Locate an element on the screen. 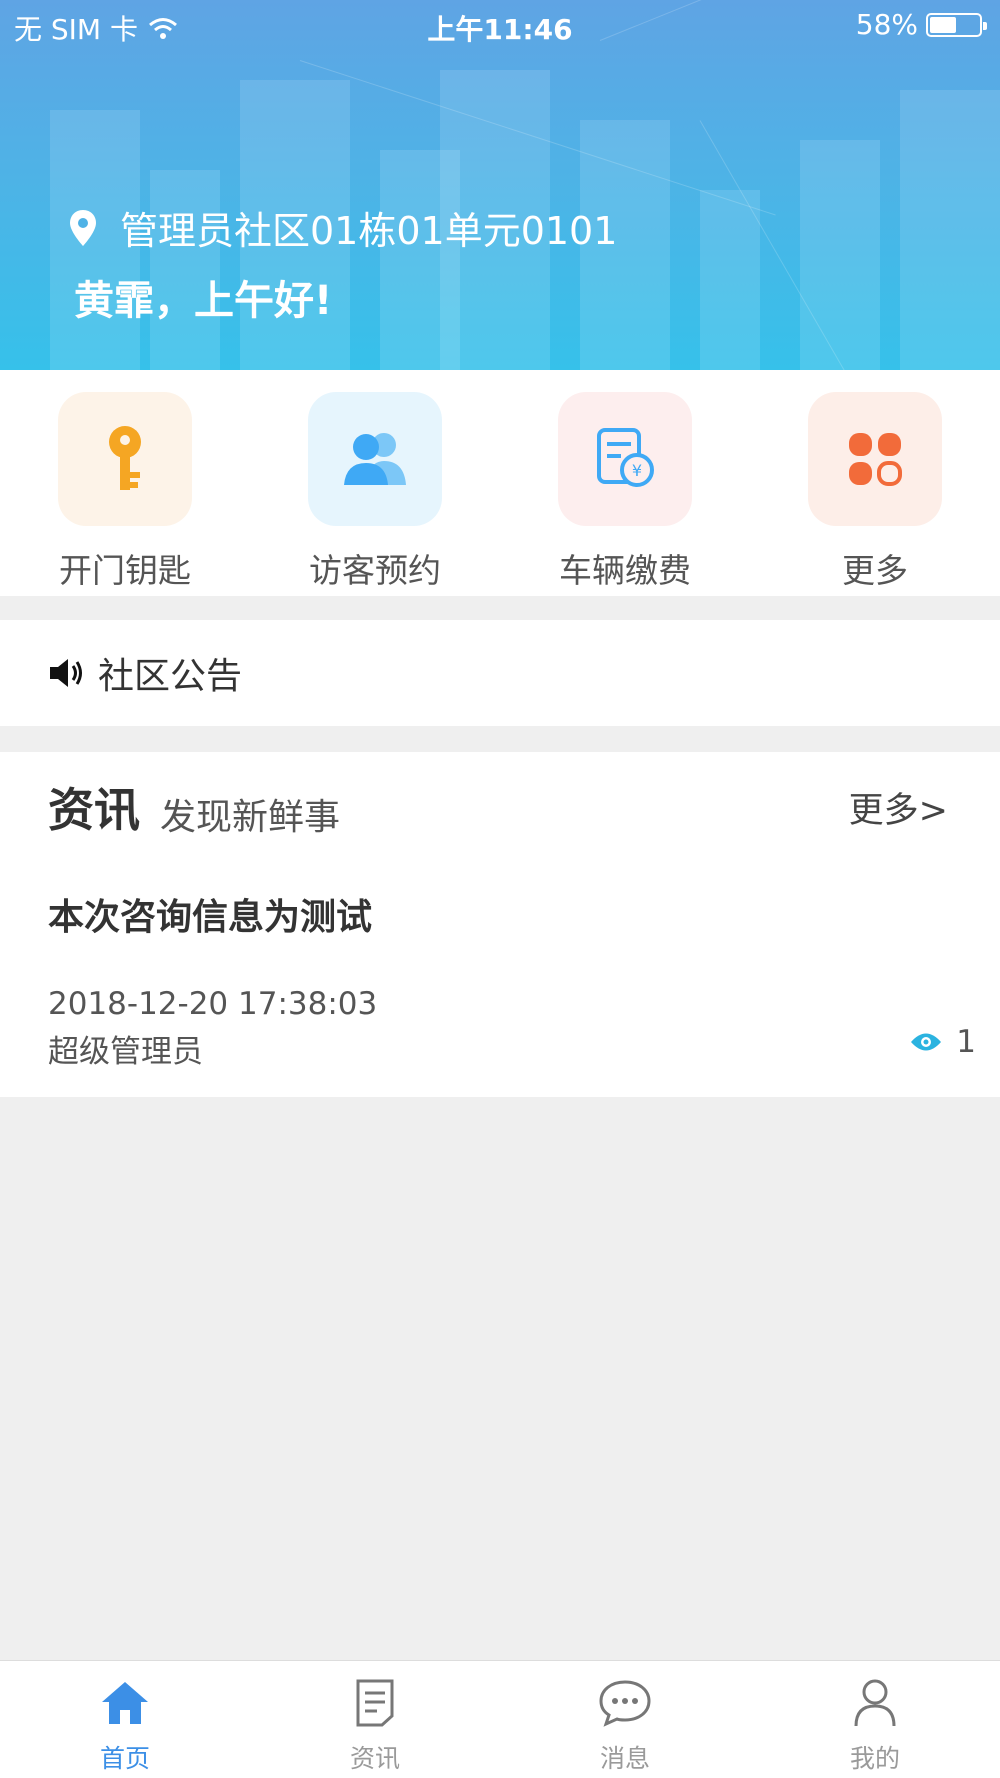 This screenshot has height=1778, width=1000. grid-icon is located at coordinates (875, 459).